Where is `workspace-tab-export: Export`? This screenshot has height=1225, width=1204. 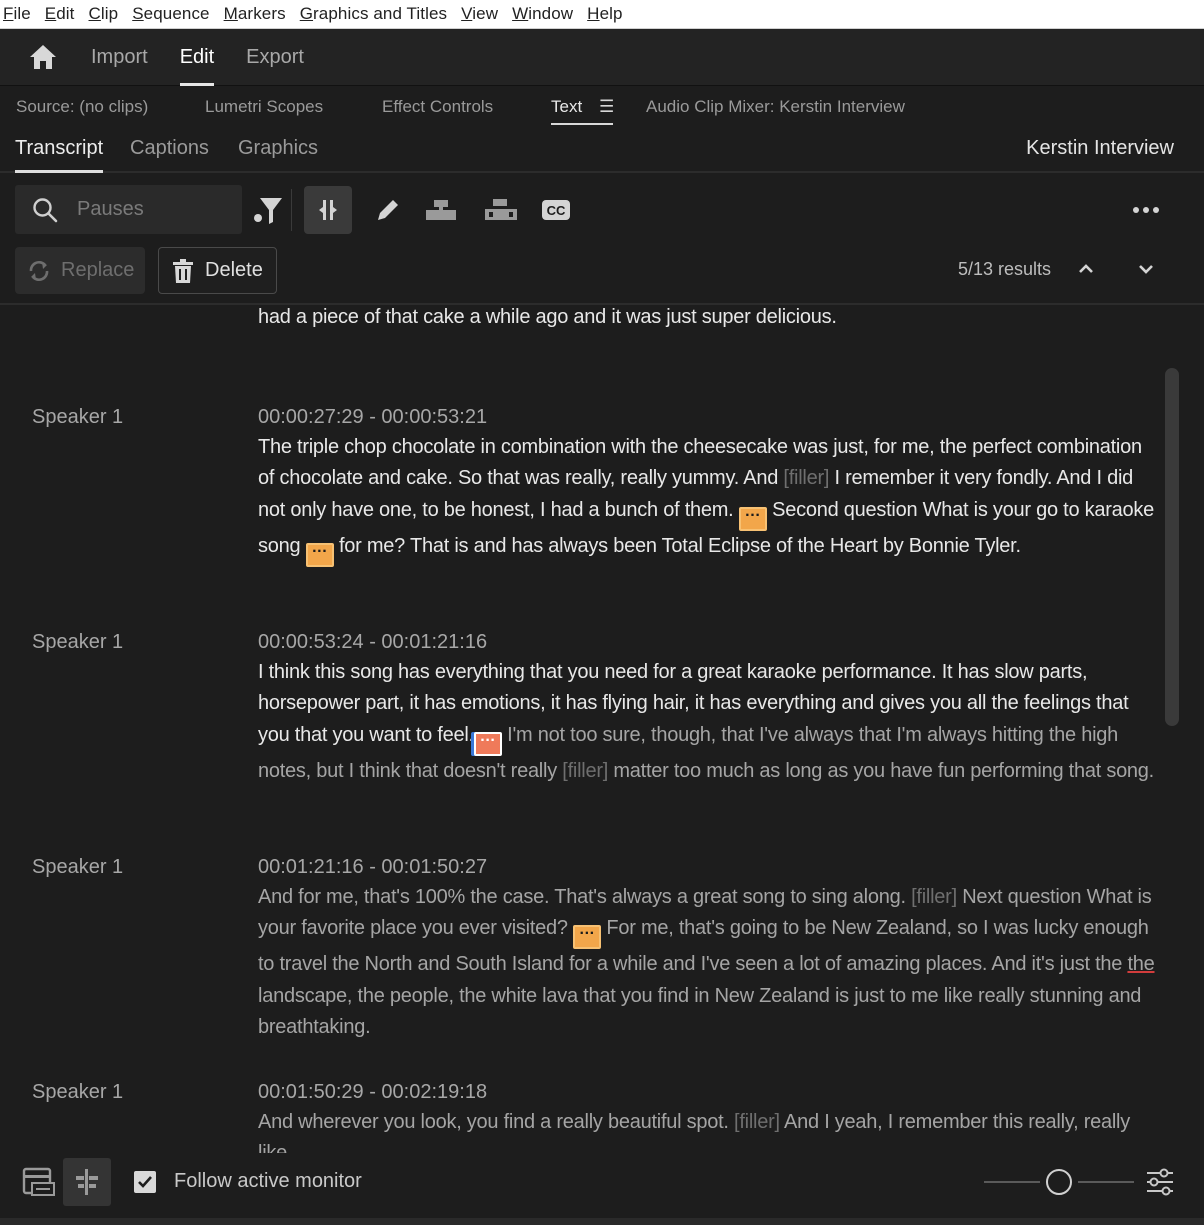 workspace-tab-export: Export is located at coordinates (275, 57).